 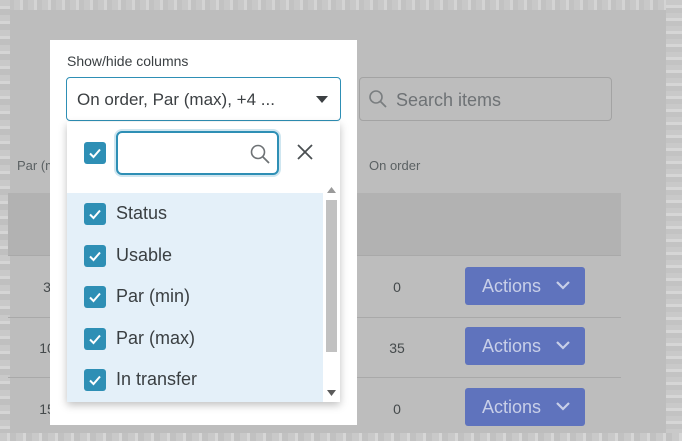 I want to click on cell-on-order: 35, so click(x=397, y=348).